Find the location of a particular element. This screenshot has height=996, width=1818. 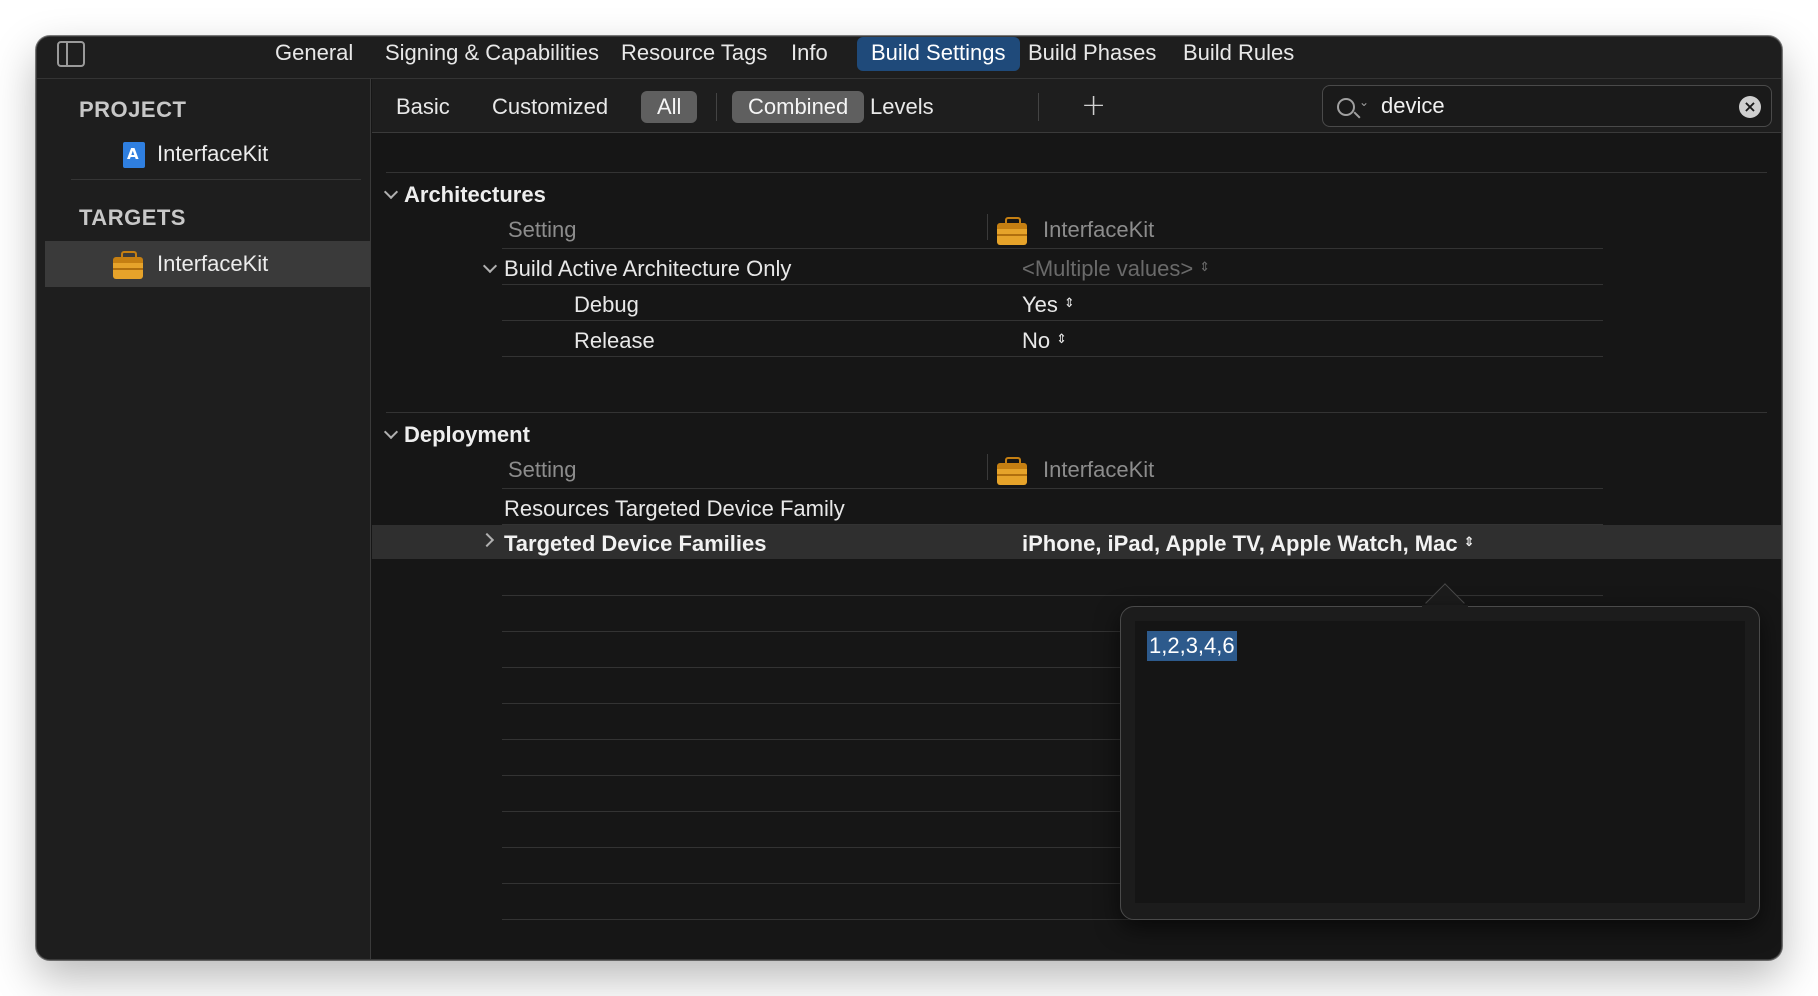

sidebar-item-target: InterfaceKit is located at coordinates (208, 264).